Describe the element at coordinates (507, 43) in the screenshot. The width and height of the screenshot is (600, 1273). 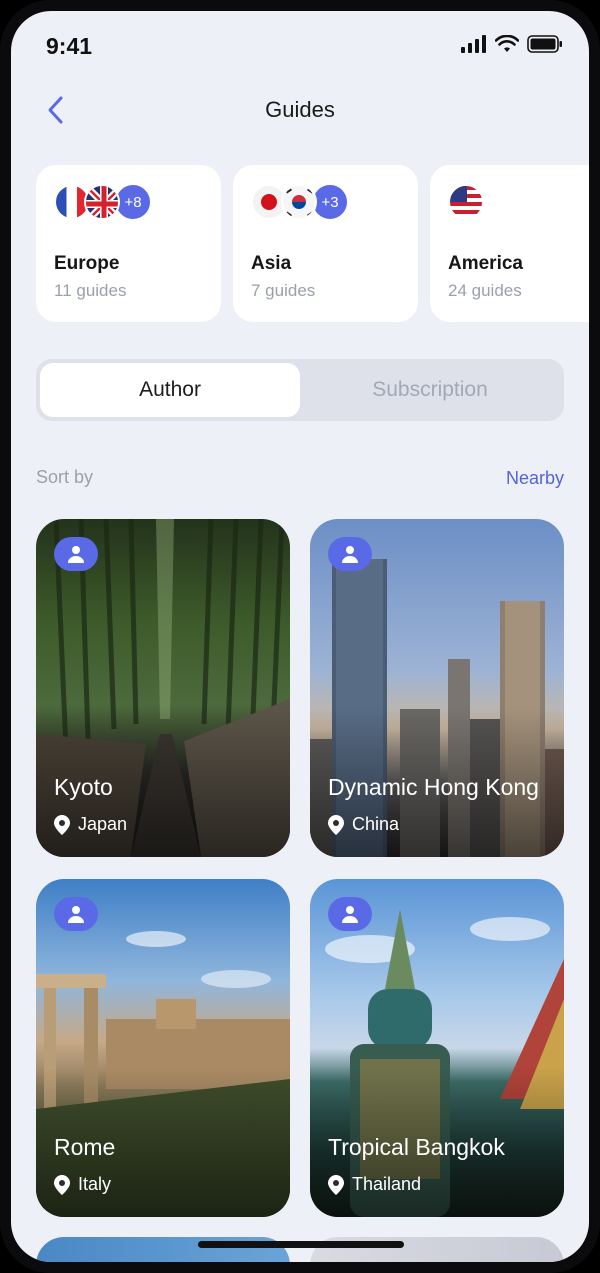
I see `wifi-icon` at that location.